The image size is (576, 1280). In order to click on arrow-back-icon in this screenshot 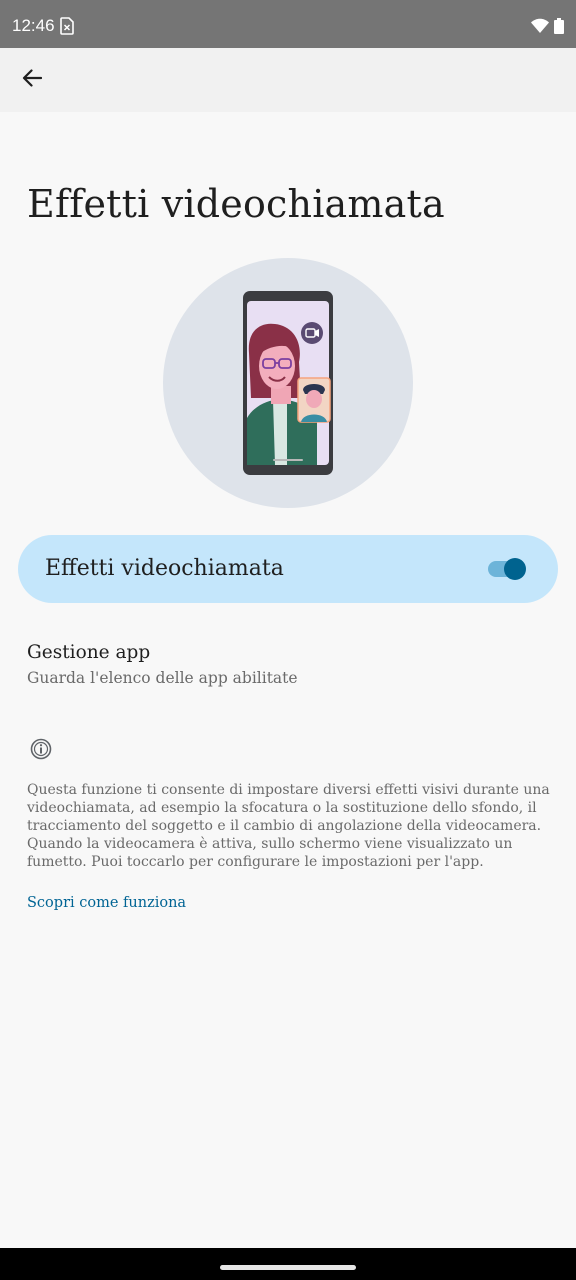, I will do `click(32, 80)`.